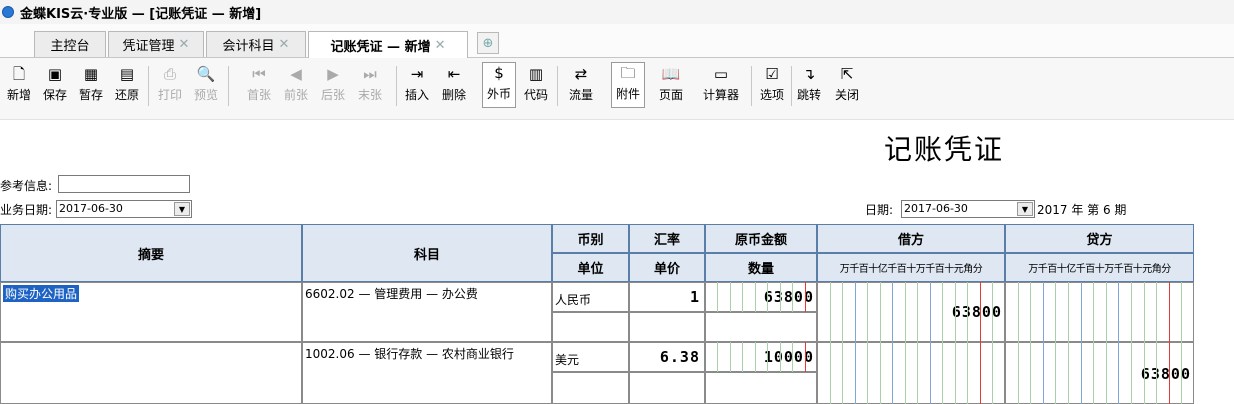 The image size is (1234, 404). Describe the element at coordinates (427, 373) in the screenshot. I see `row2-account-cell: 1002.06 — 银行存款 — 农村商业银行` at that location.